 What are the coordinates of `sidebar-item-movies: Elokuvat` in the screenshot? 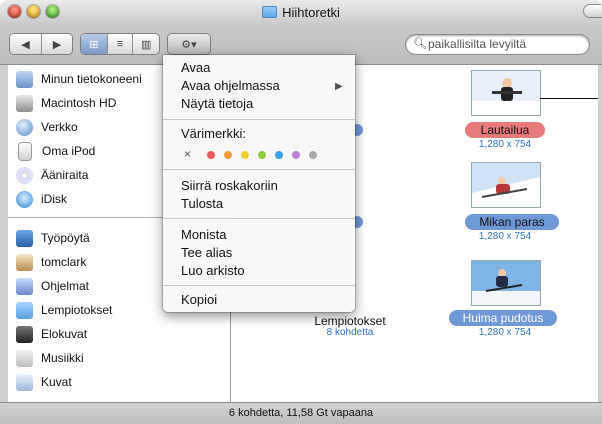 It's located at (119, 334).